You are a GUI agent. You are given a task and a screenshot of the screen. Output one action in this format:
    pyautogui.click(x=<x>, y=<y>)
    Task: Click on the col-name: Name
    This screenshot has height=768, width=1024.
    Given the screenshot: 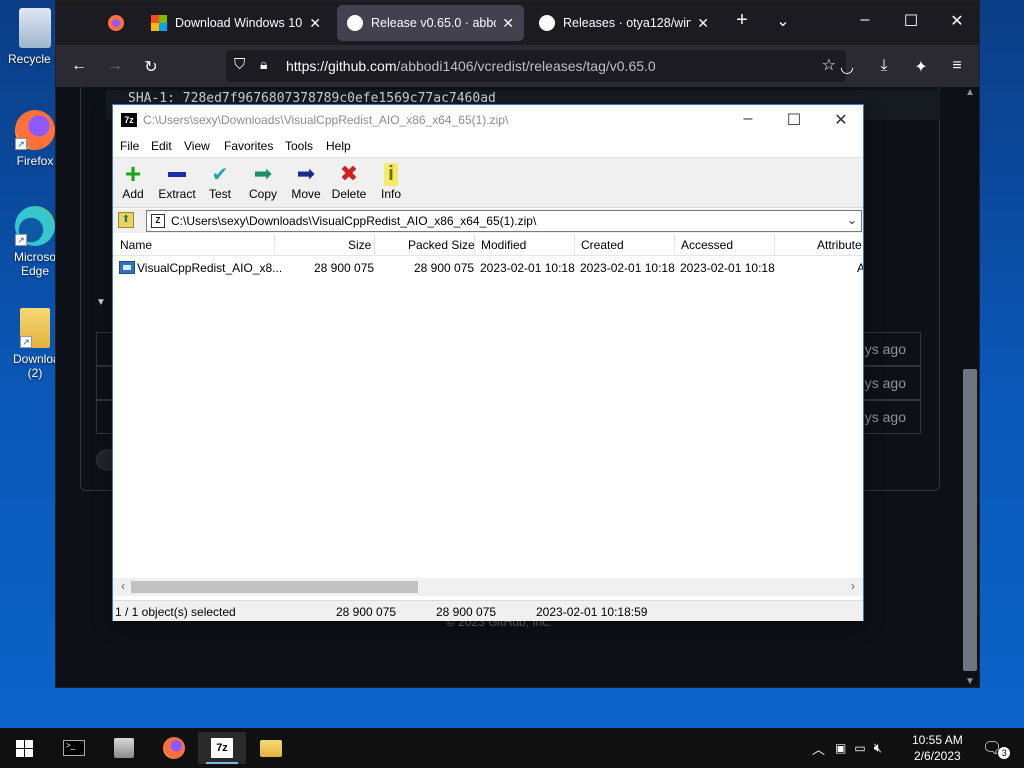 What is the action you would take?
    pyautogui.click(x=136, y=245)
    